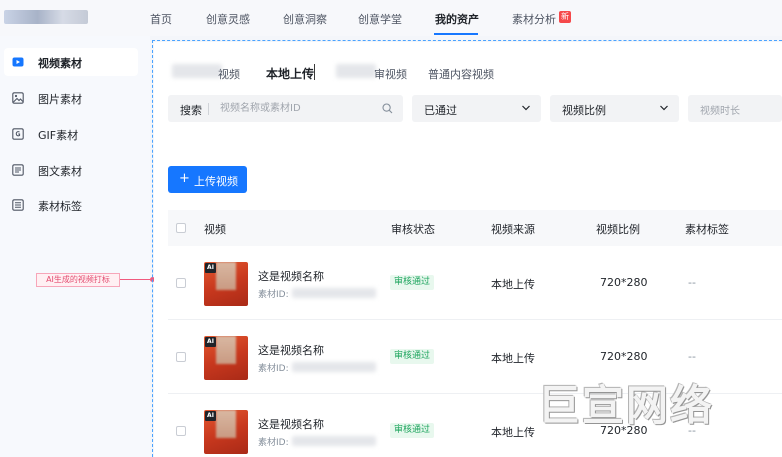 This screenshot has height=457, width=782. I want to click on nav-my-assets: 我的资产, so click(457, 19).